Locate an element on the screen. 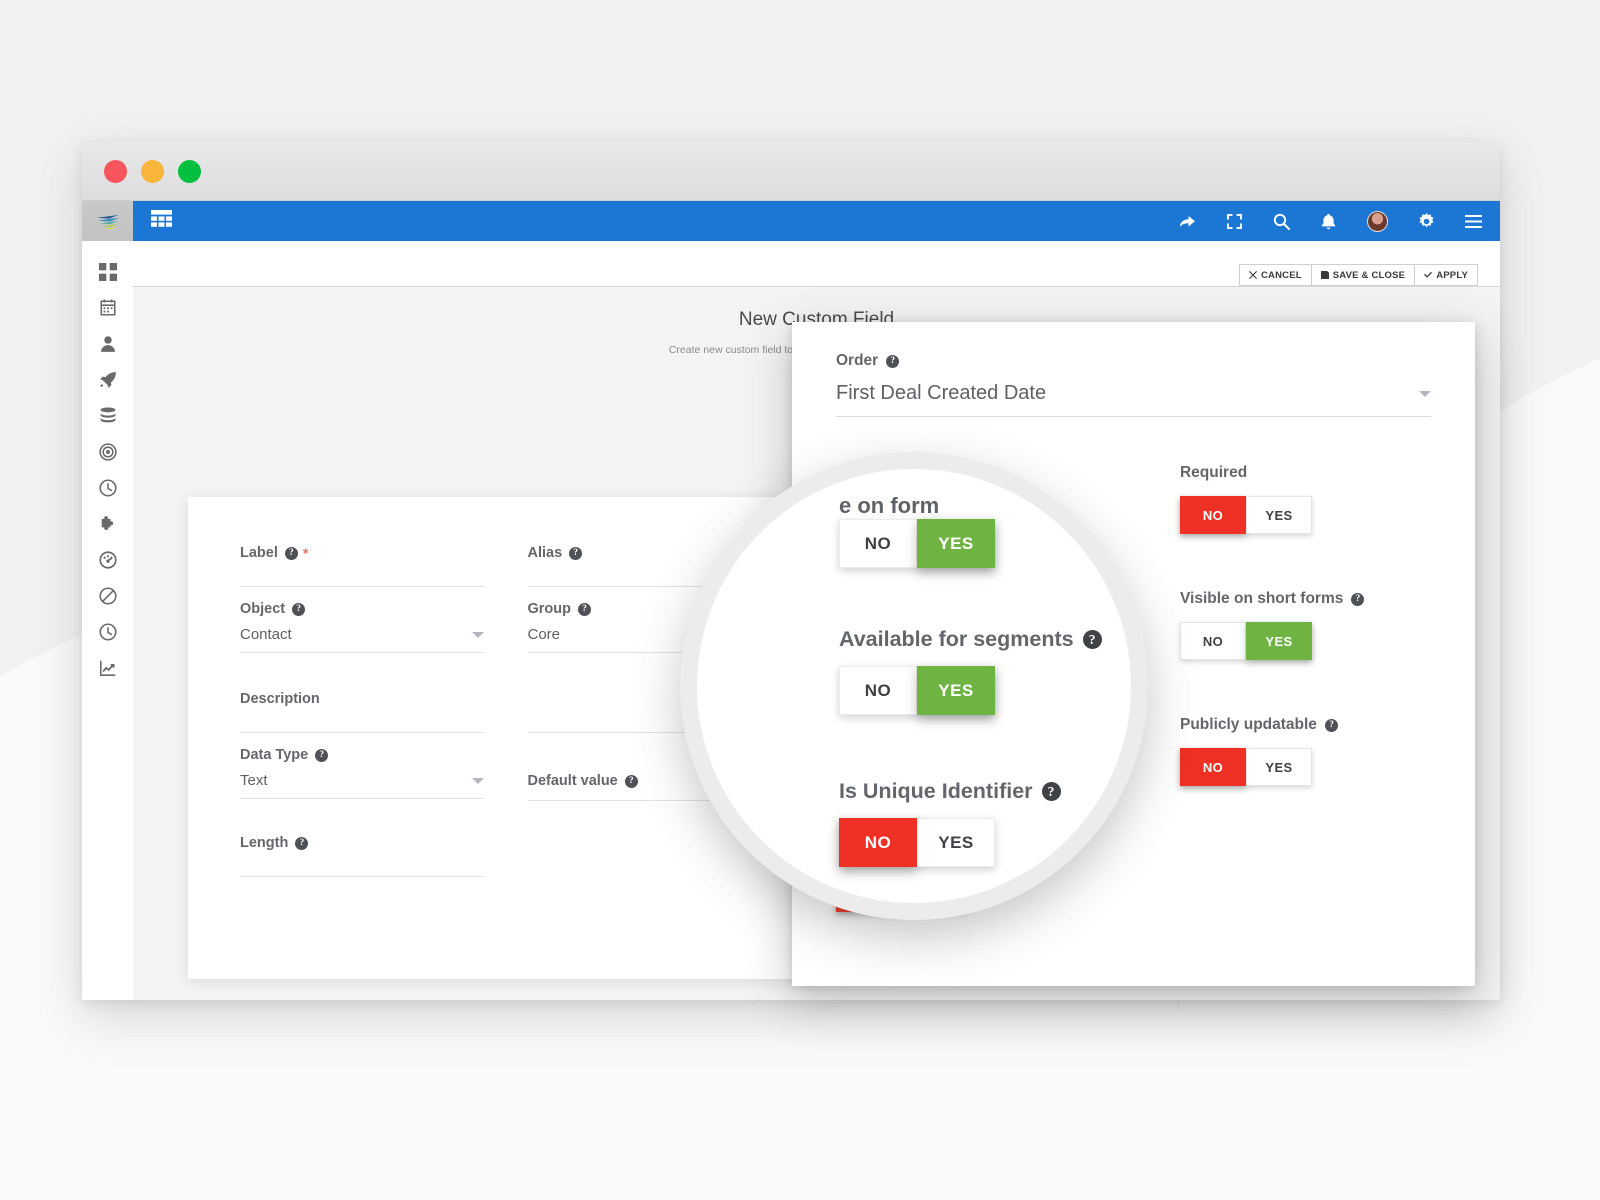  speedometer-icon is located at coordinates (107, 560).